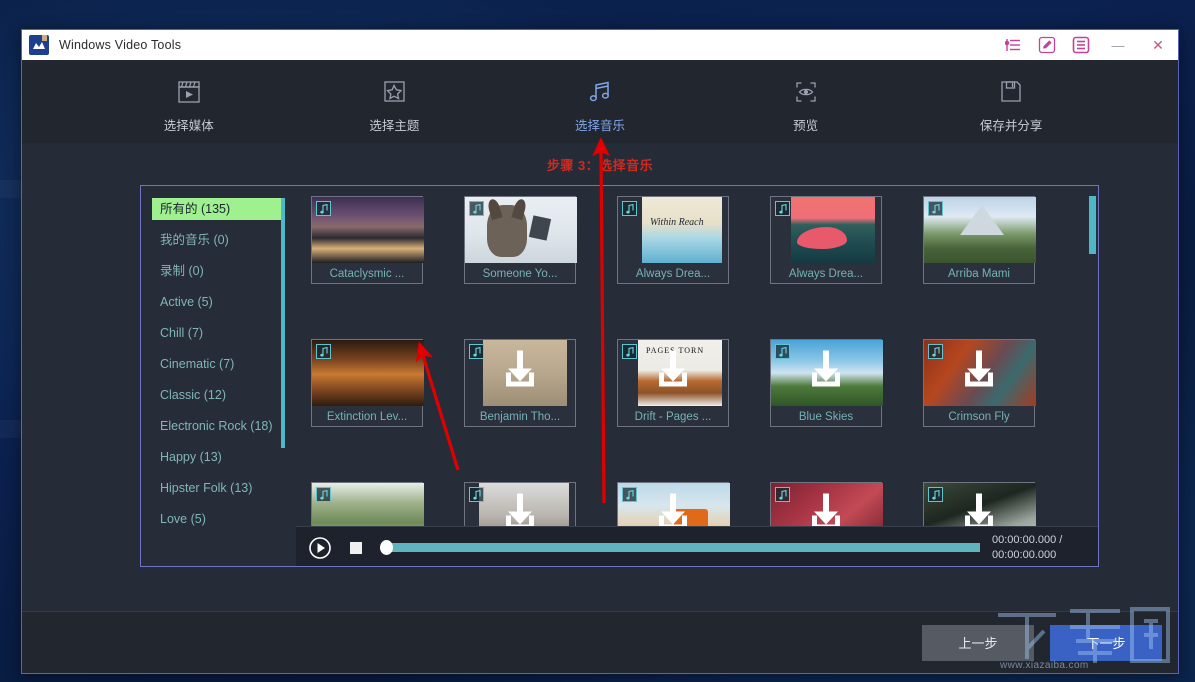 The image size is (1195, 682). What do you see at coordinates (188, 125) in the screenshot?
I see `step-label: 选择媒体` at bounding box center [188, 125].